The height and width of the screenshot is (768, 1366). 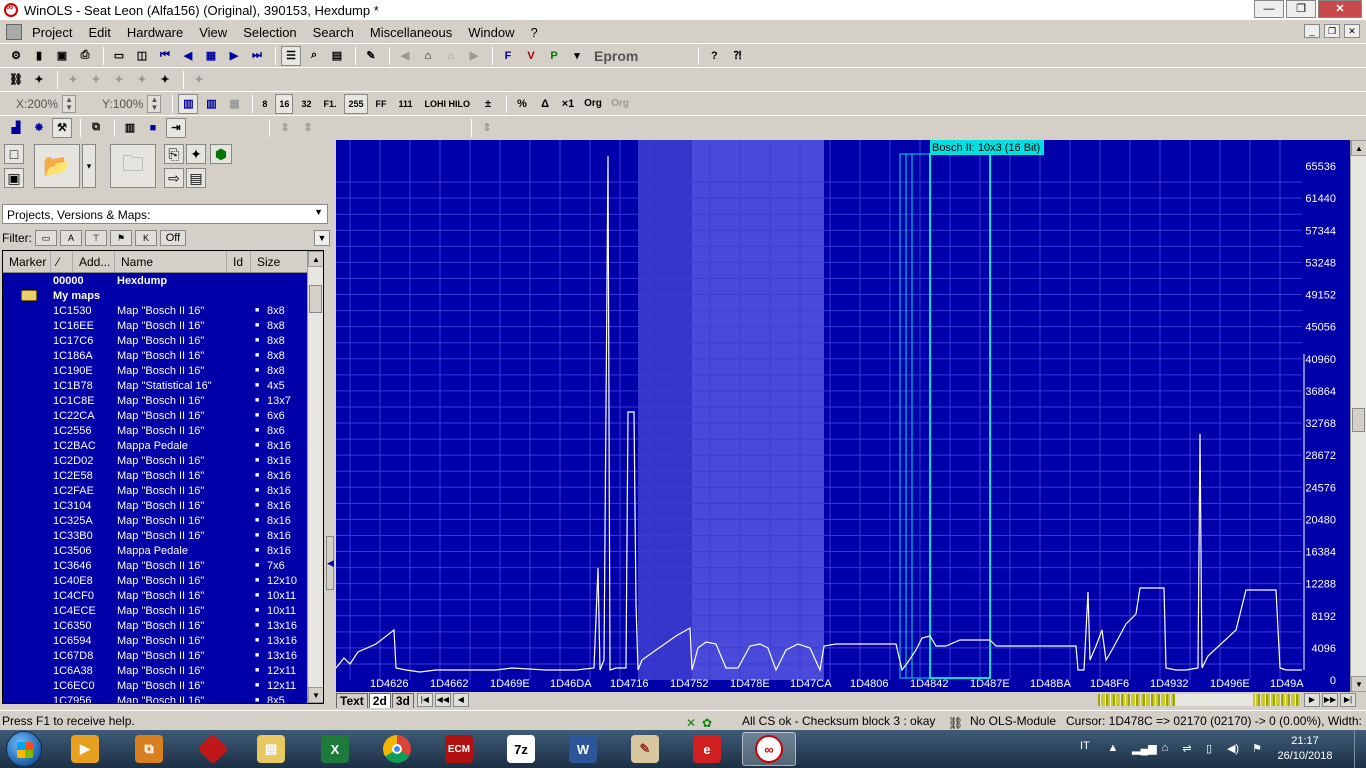 What do you see at coordinates (121, 238) in the screenshot?
I see `filter-d-icon: ⚑` at bounding box center [121, 238].